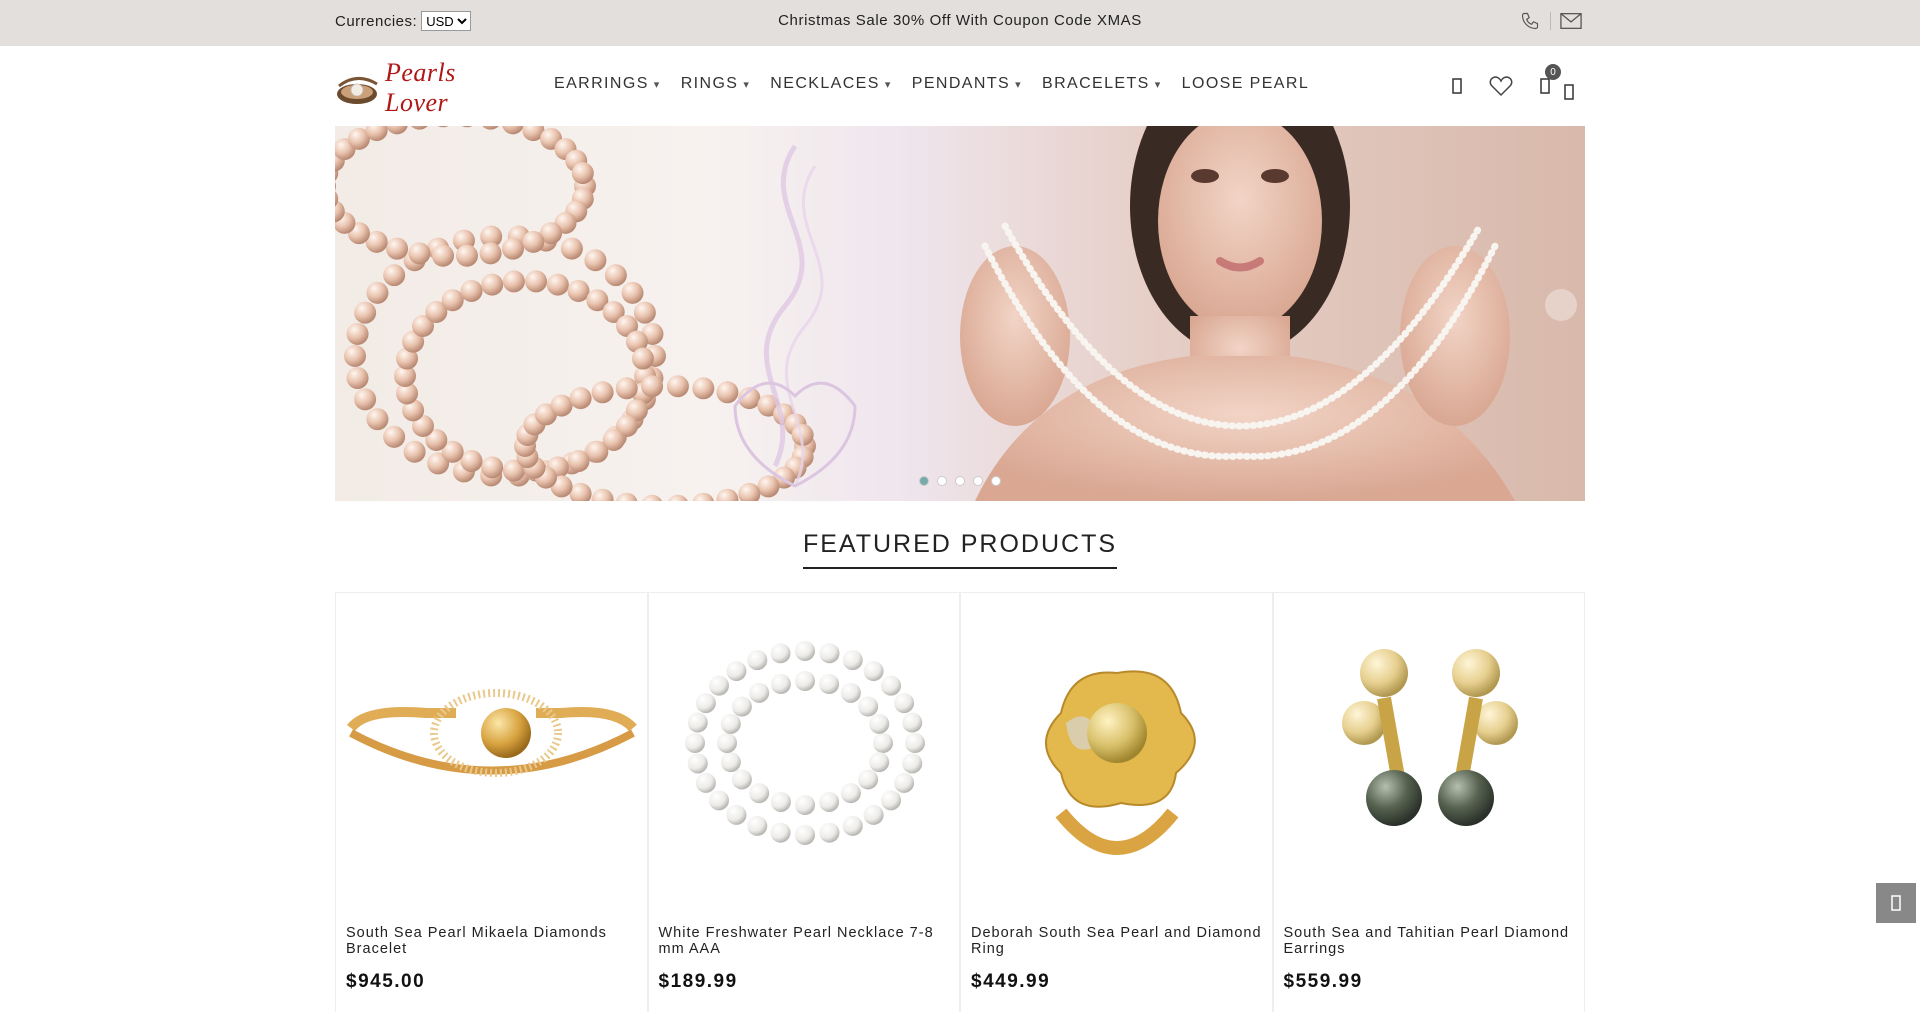 This screenshot has height=1012, width=1920. I want to click on product-image-bracelet, so click(492, 748).